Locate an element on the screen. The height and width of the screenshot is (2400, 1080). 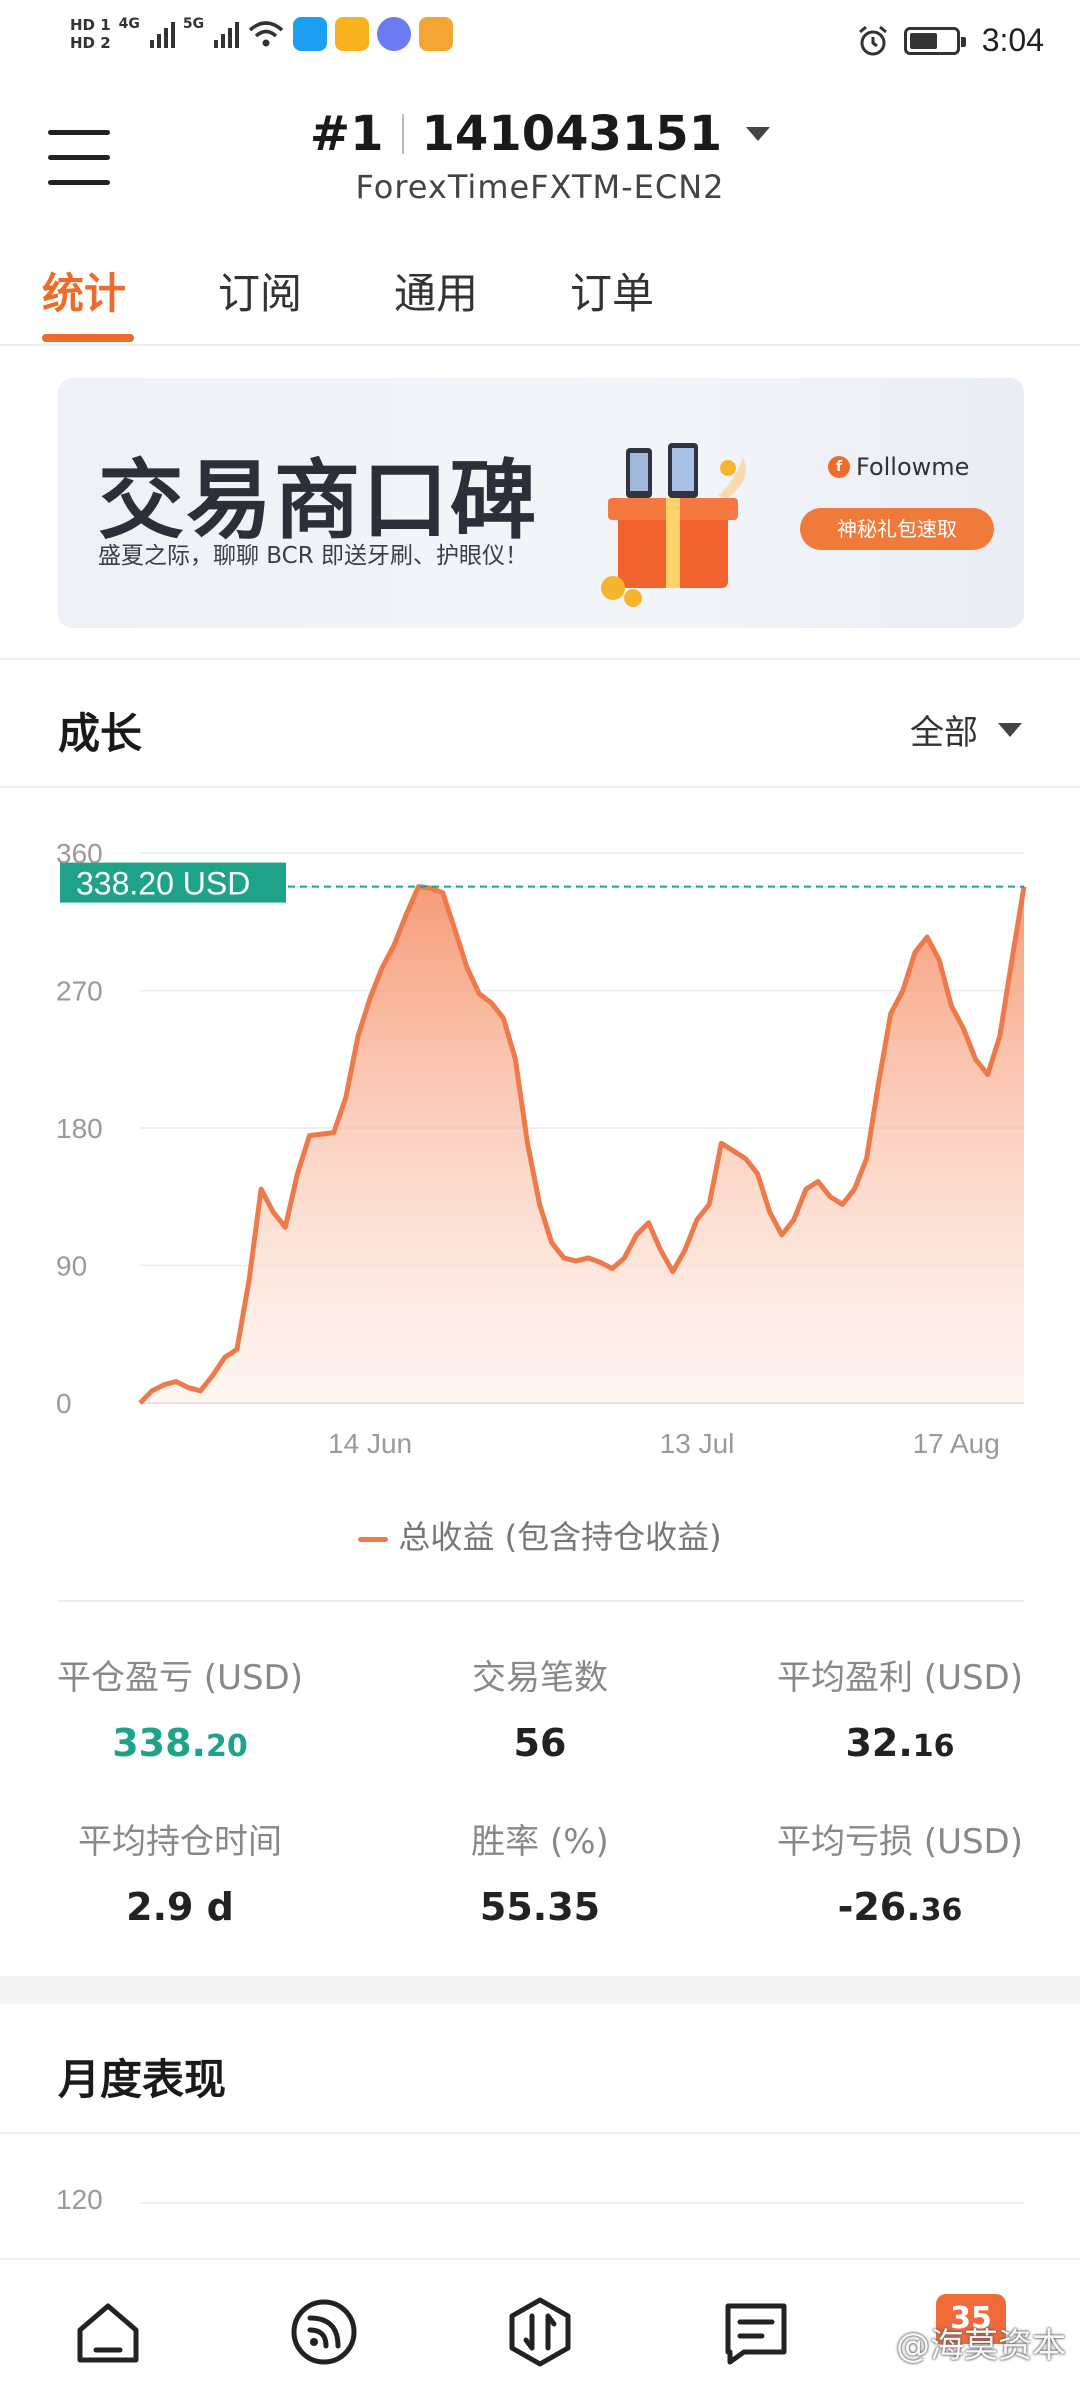
tab-general: 通用 is located at coordinates (436, 290).